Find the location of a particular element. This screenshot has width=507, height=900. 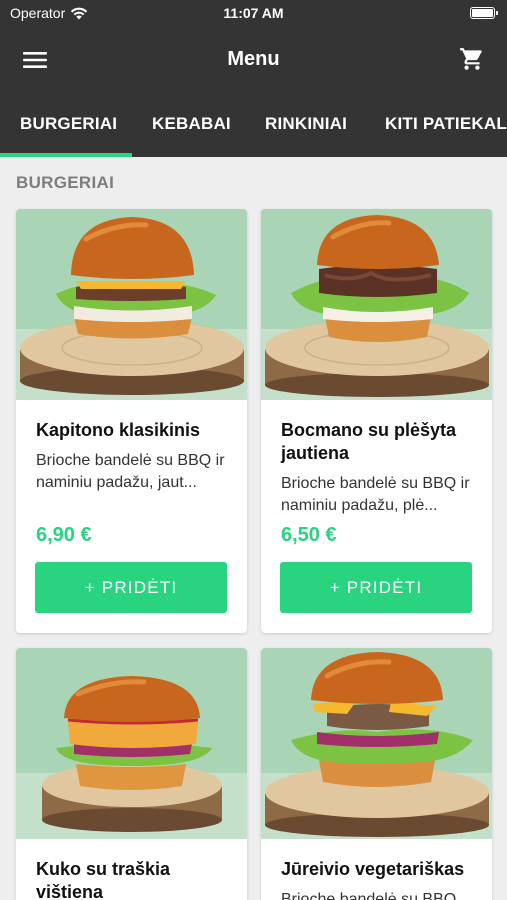

product-price: 6,50 € is located at coordinates (309, 535).